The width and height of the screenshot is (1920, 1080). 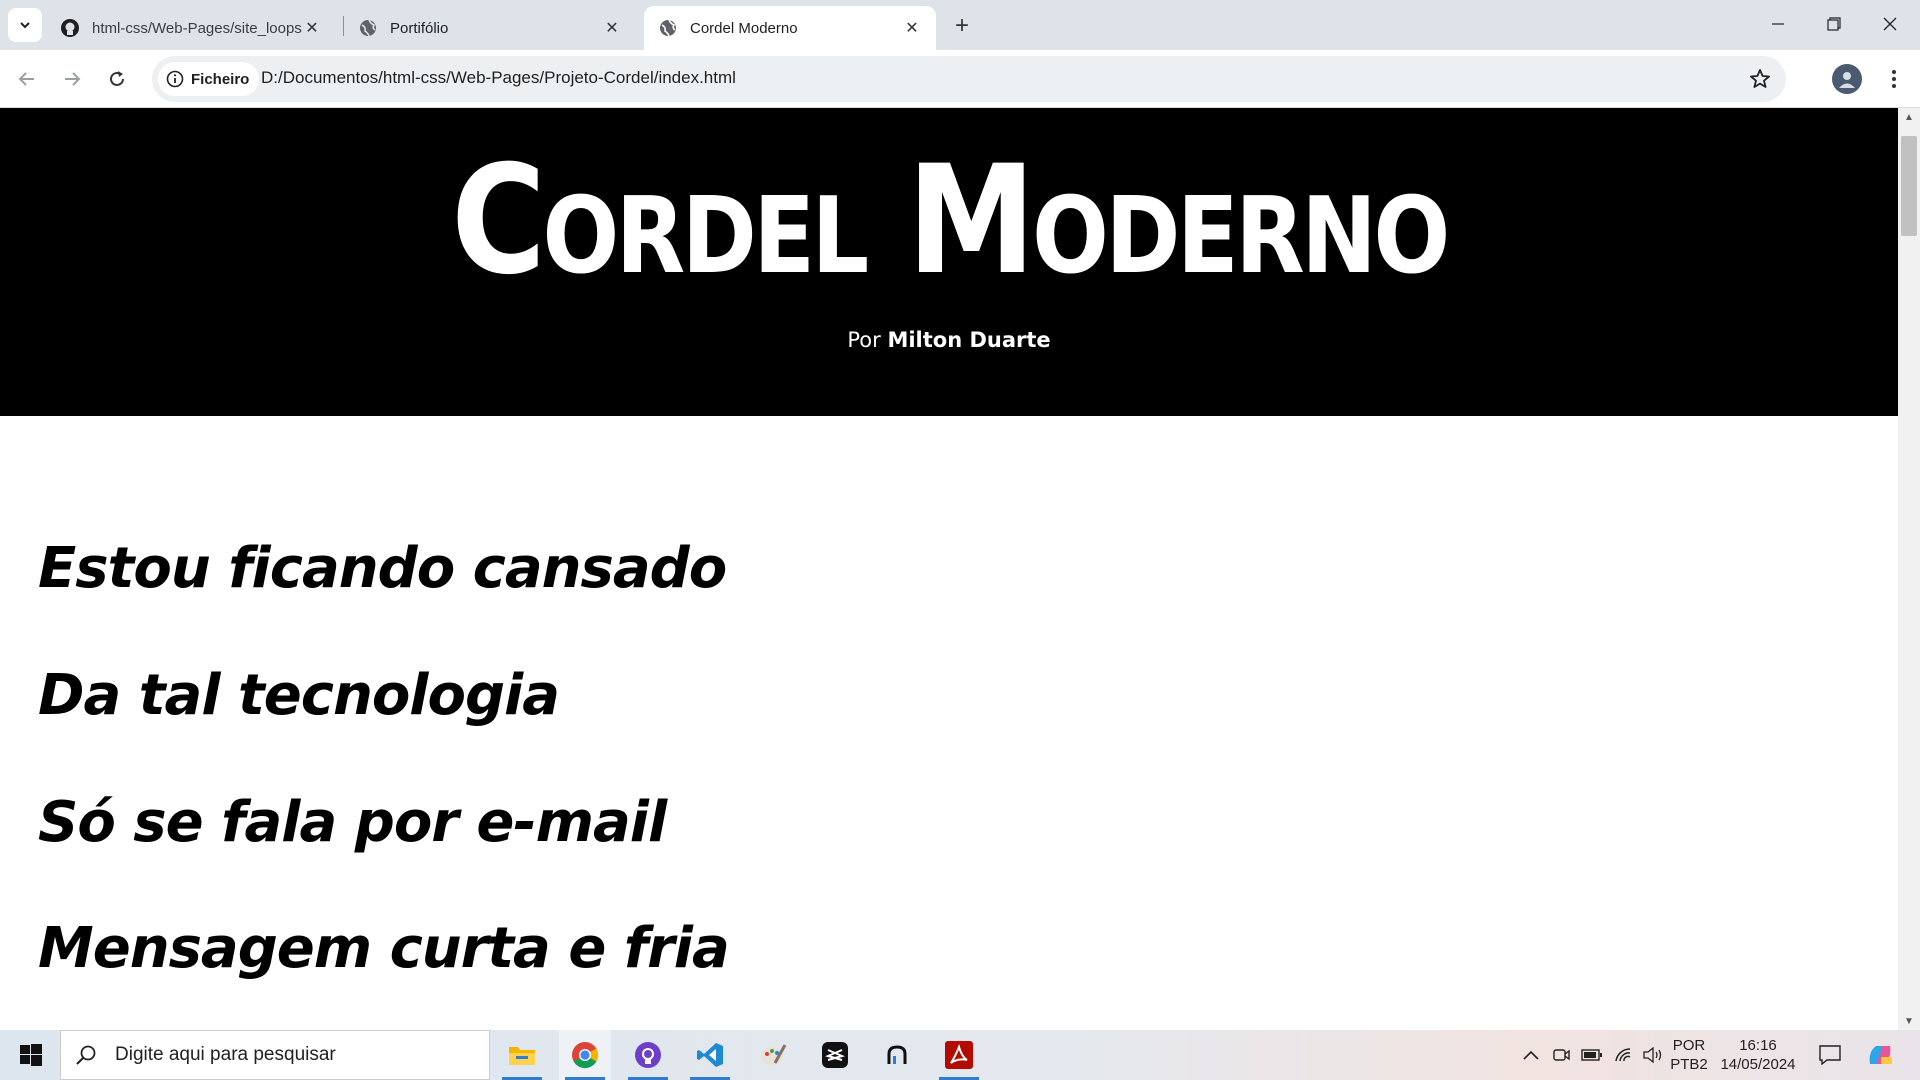 I want to click on verse-line: Mensagem curta e fria, so click(x=384, y=948).